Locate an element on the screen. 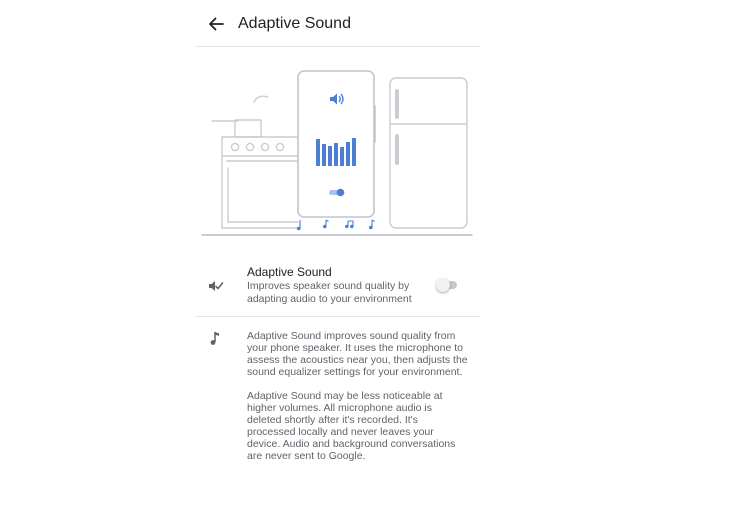 The image size is (743, 505). page-title: Adaptive Sound is located at coordinates (294, 23).